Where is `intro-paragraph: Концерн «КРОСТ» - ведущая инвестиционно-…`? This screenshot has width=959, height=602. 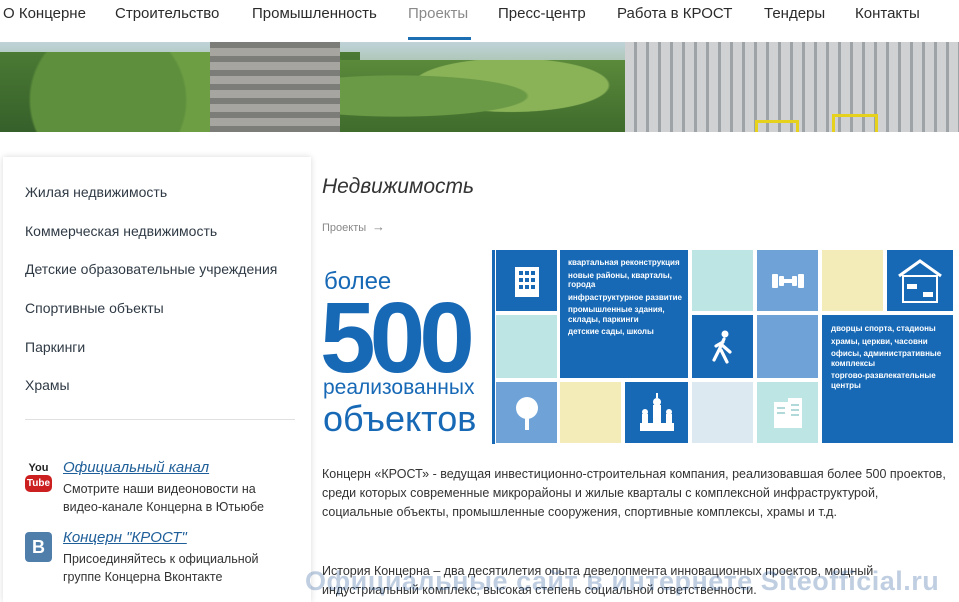 intro-paragraph: Концерн «КРОСТ» - ведущая инвестиционно-… is located at coordinates (634, 493).